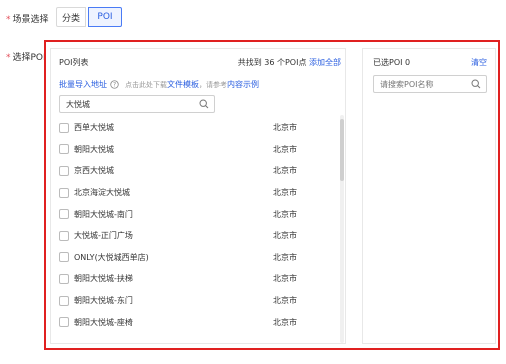 This screenshot has height=364, width=506. I want to click on select-poi-label: * 选择POI, so click(26, 56).